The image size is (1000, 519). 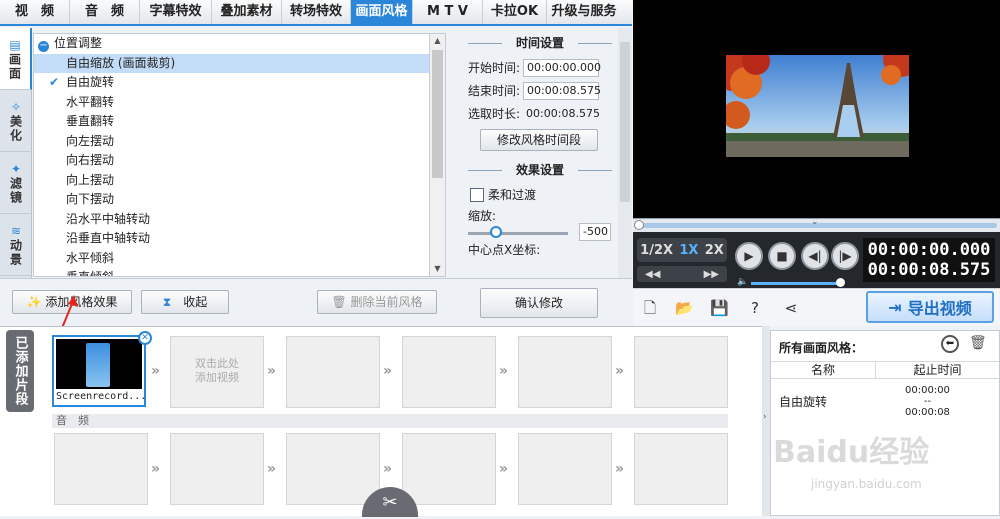 What do you see at coordinates (755, 308) in the screenshot?
I see `help-icon: ?` at bounding box center [755, 308].